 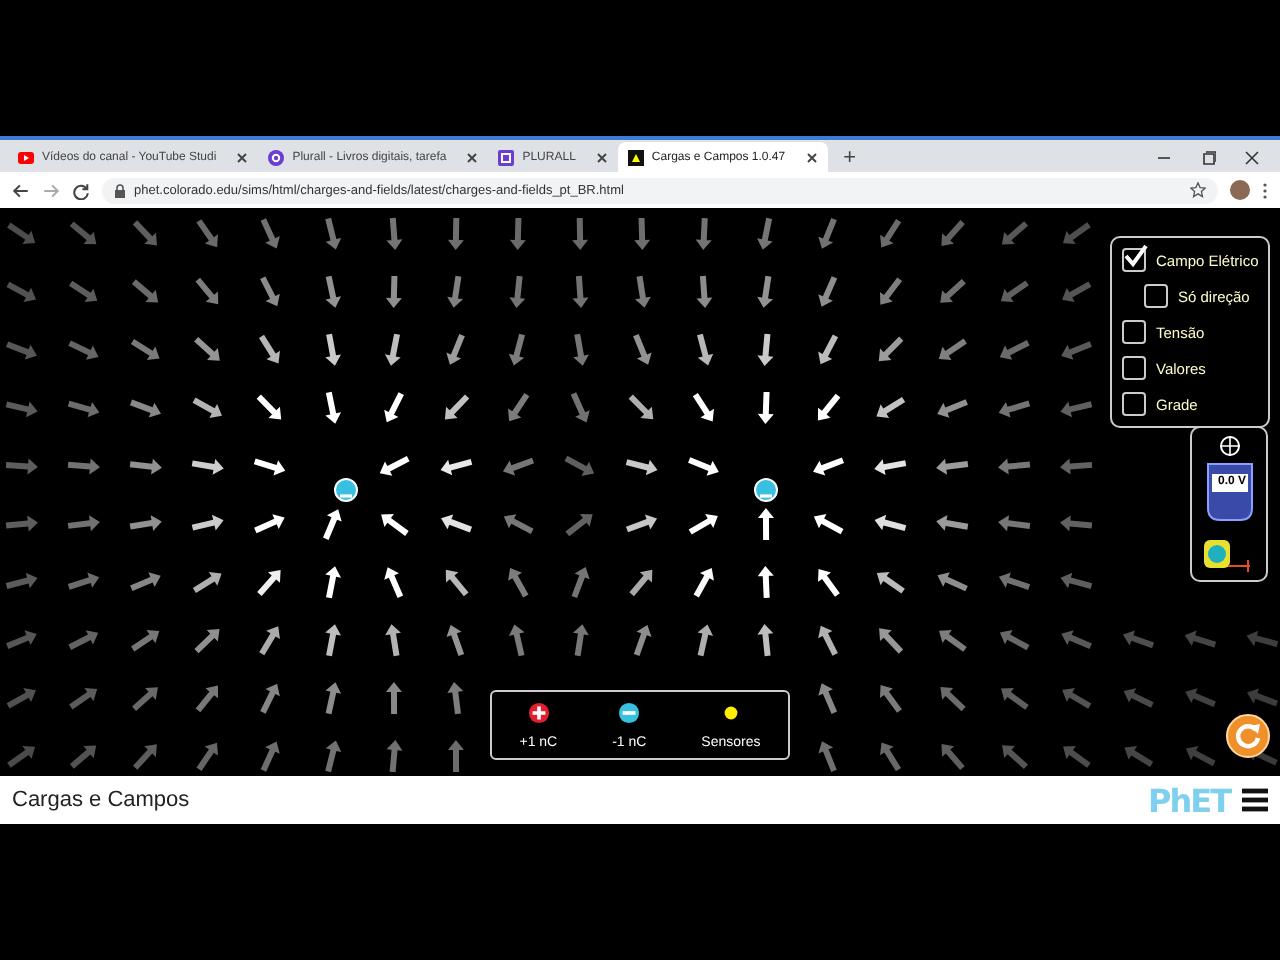 What do you see at coordinates (102, 800) in the screenshot?
I see `sim-title: Cargas e Campos` at bounding box center [102, 800].